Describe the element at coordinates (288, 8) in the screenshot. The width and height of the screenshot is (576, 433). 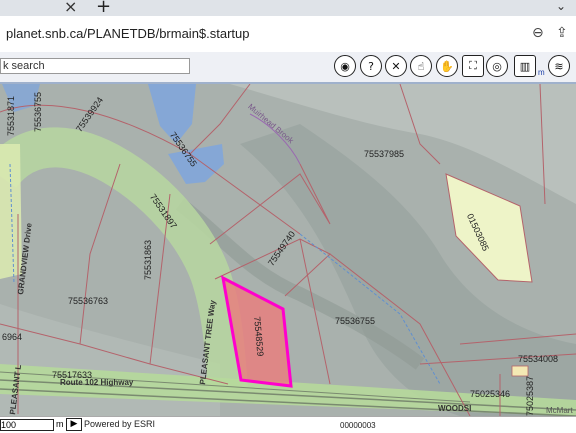
I see `browser-tab-bar: × + ⌄` at that location.